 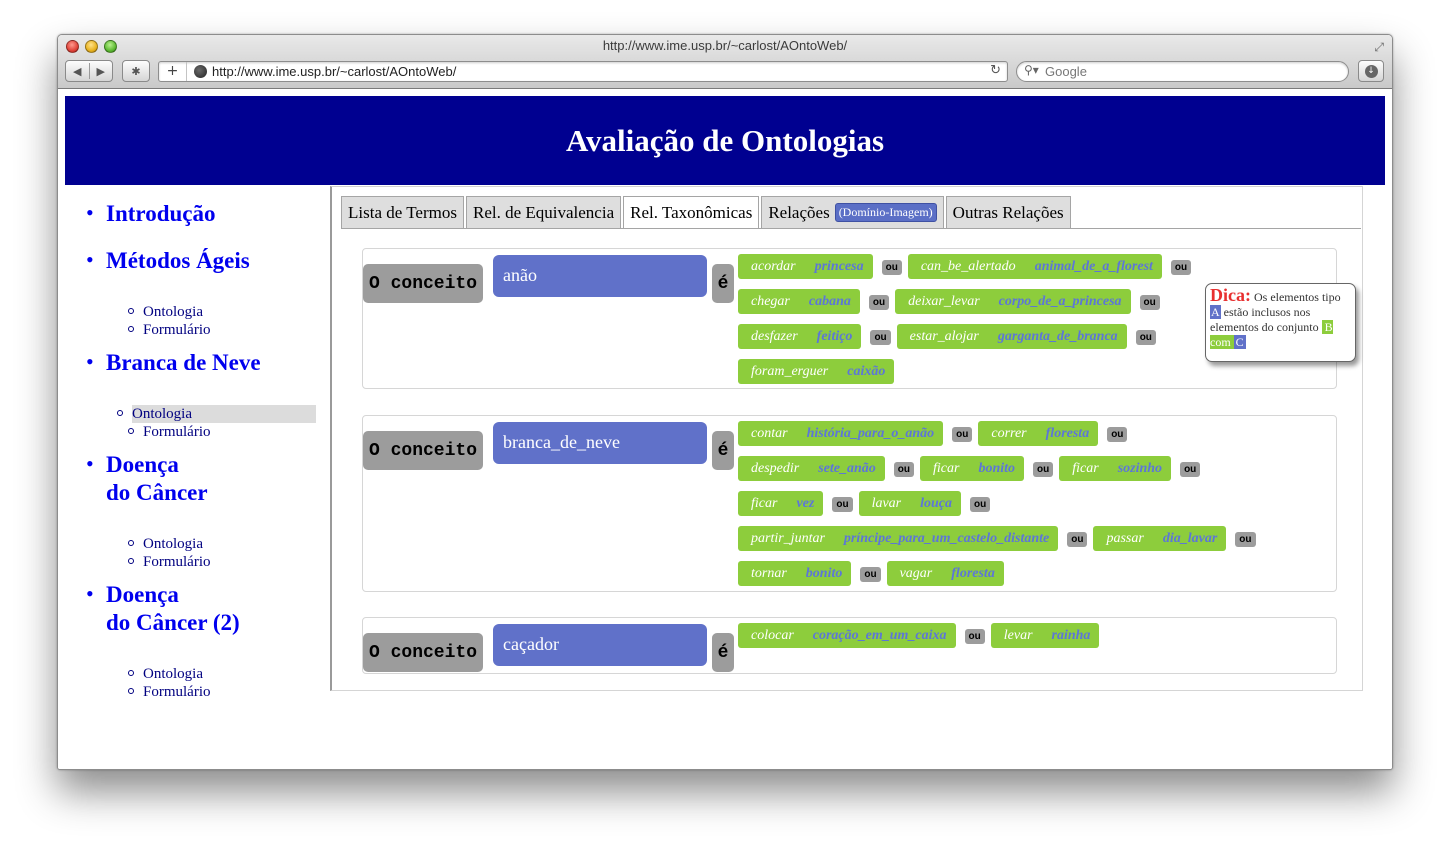 What do you see at coordinates (691, 212) in the screenshot?
I see `tab-rel-taxonomicas: Rel. Taxonômicas` at bounding box center [691, 212].